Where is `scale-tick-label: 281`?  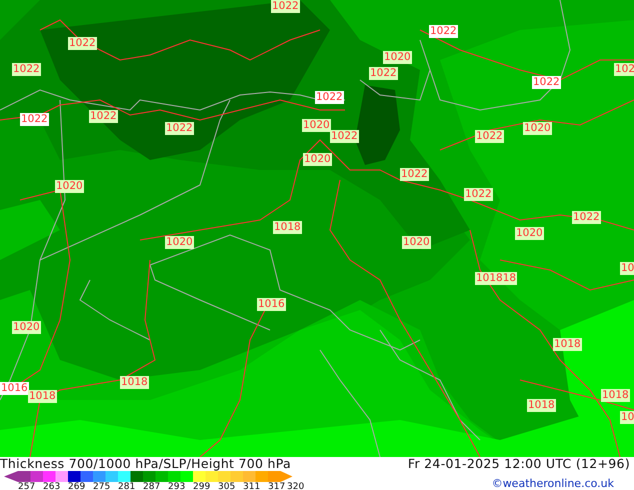 scale-tick-label: 281 is located at coordinates (127, 486).